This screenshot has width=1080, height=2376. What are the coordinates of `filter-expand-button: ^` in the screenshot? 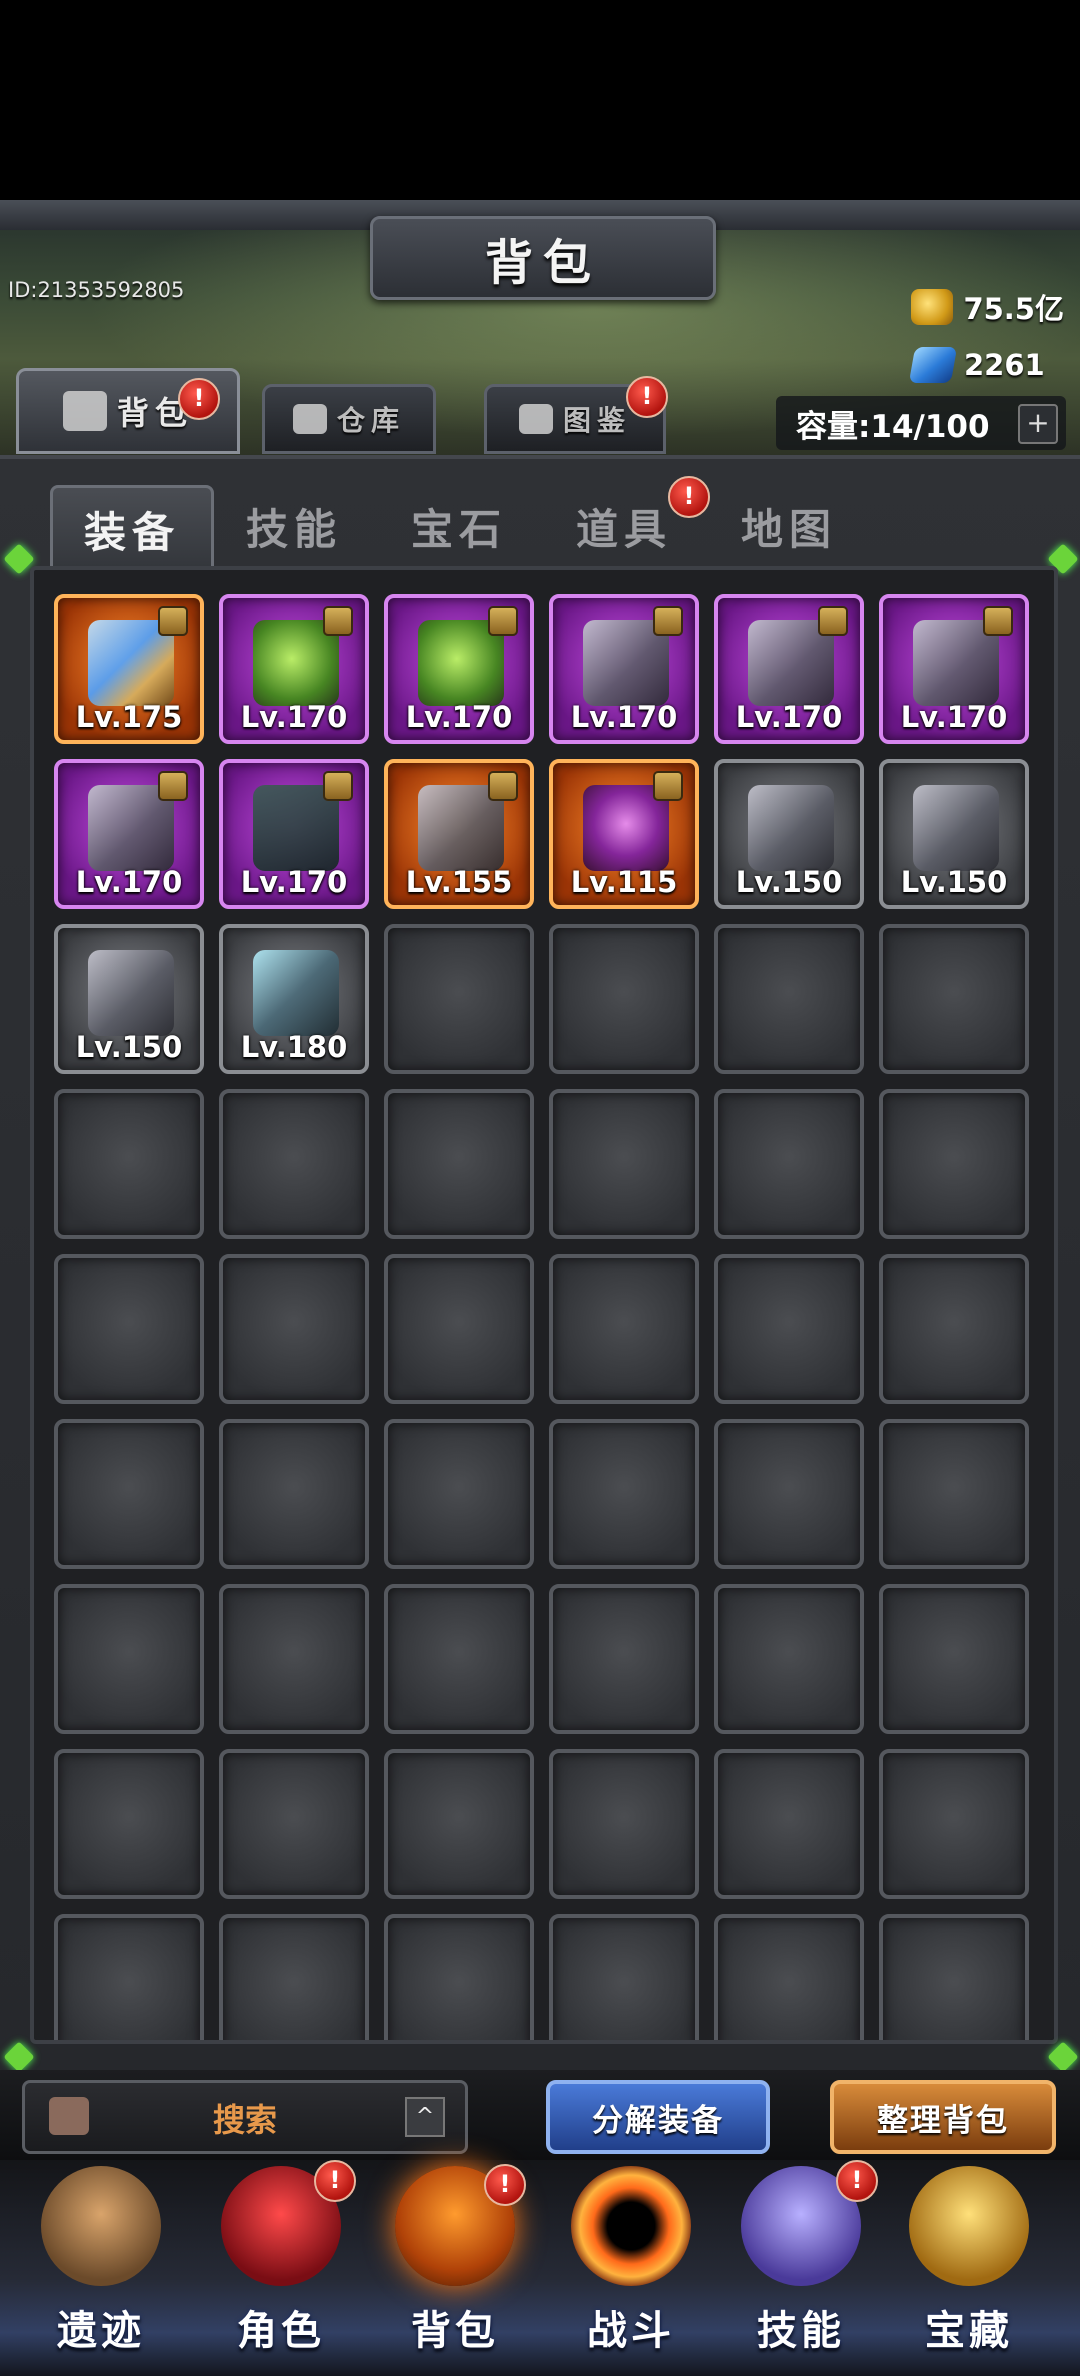 It's located at (425, 2117).